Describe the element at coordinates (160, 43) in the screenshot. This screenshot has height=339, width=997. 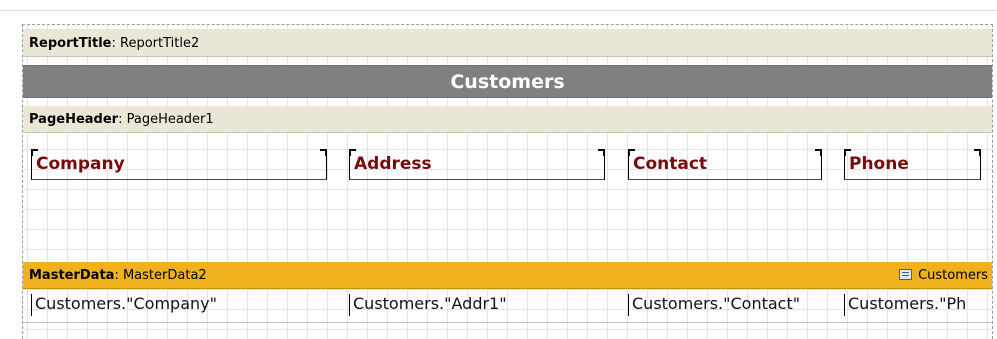
I see `band-name-label: ReportTitle2` at that location.